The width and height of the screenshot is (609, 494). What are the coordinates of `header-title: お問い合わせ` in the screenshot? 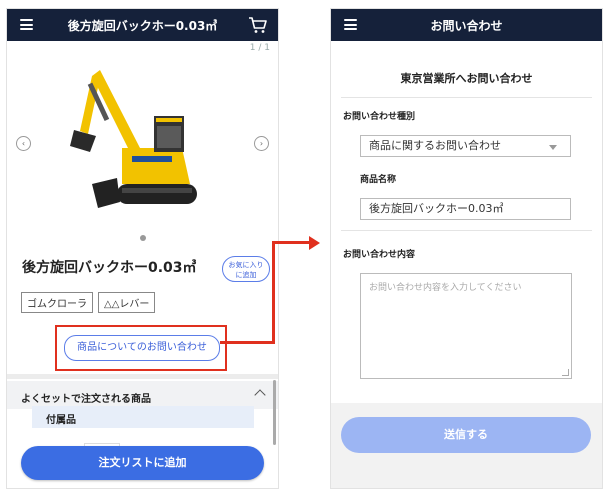 It's located at (466, 26).